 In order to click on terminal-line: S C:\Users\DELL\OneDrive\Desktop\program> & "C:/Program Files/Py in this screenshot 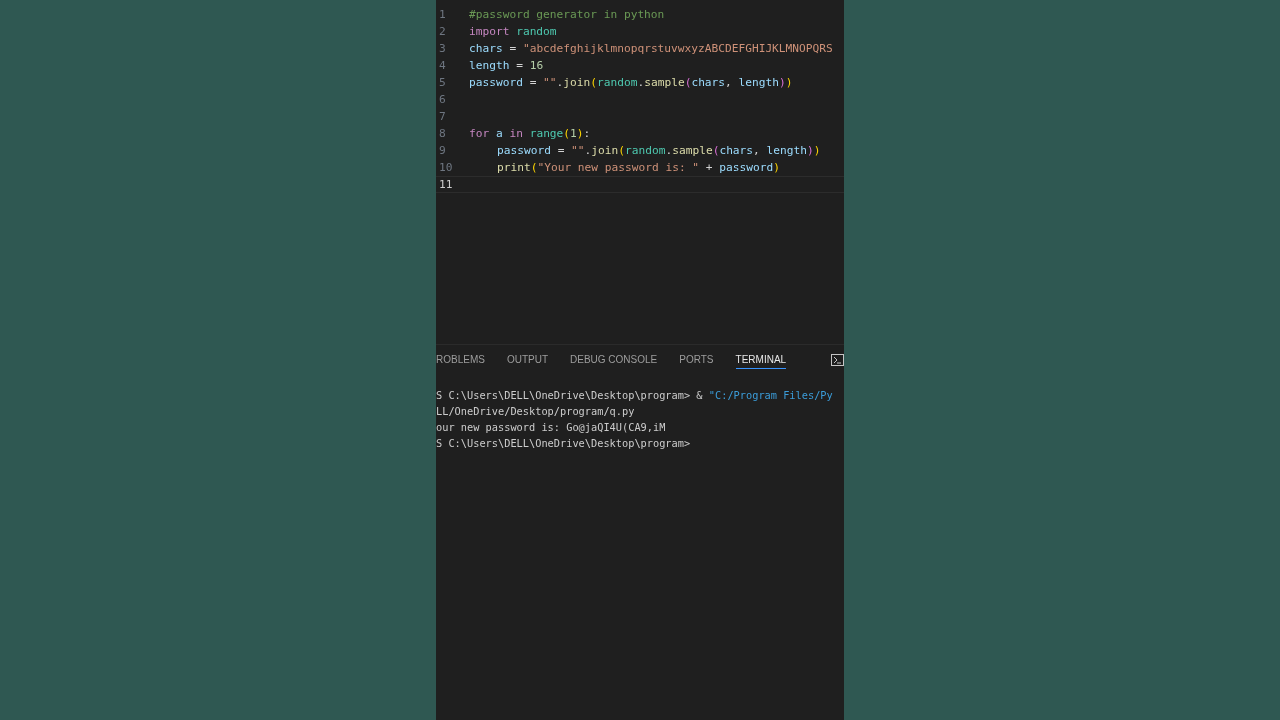, I will do `click(635, 395)`.